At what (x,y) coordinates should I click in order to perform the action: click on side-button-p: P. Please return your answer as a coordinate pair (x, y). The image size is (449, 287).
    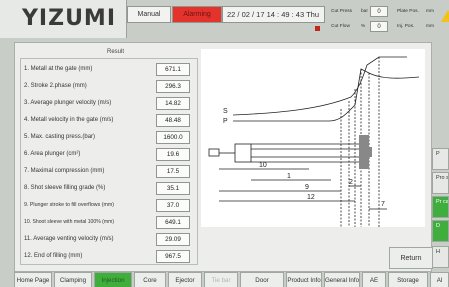
    Looking at the image, I should click on (440, 159).